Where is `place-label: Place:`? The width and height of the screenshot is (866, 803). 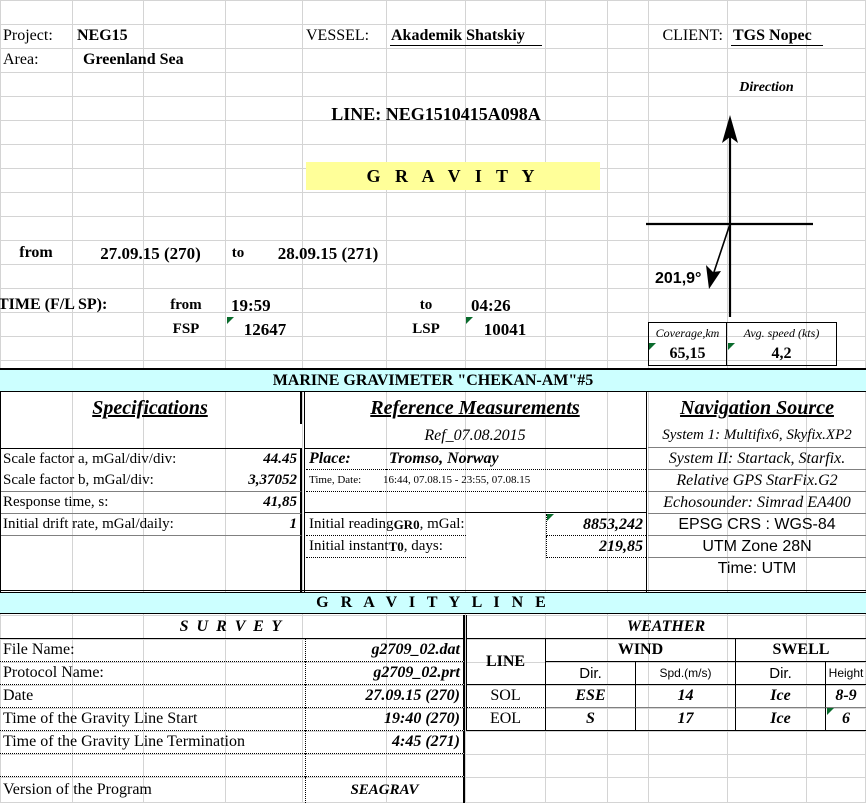 place-label: Place: is located at coordinates (346, 459).